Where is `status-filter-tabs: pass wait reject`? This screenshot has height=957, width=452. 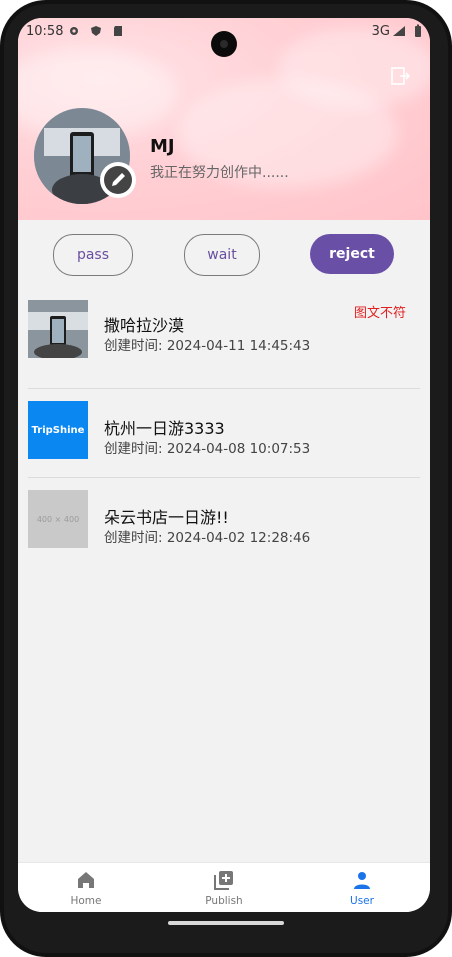
status-filter-tabs: pass wait reject is located at coordinates (224, 260).